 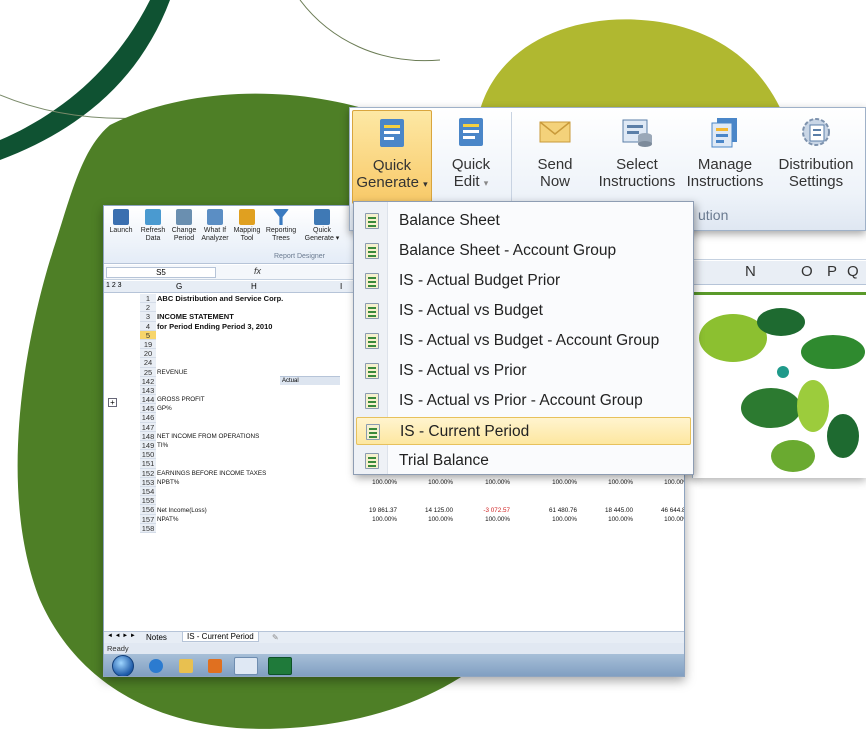 I want to click on start-button, so click(x=123, y=665).